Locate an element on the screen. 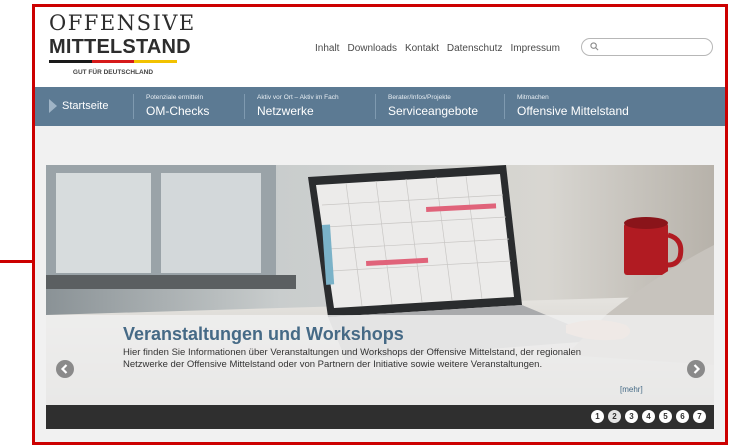 The height and width of the screenshot is (447, 730). pager-dot-5: 5 is located at coordinates (665, 416).